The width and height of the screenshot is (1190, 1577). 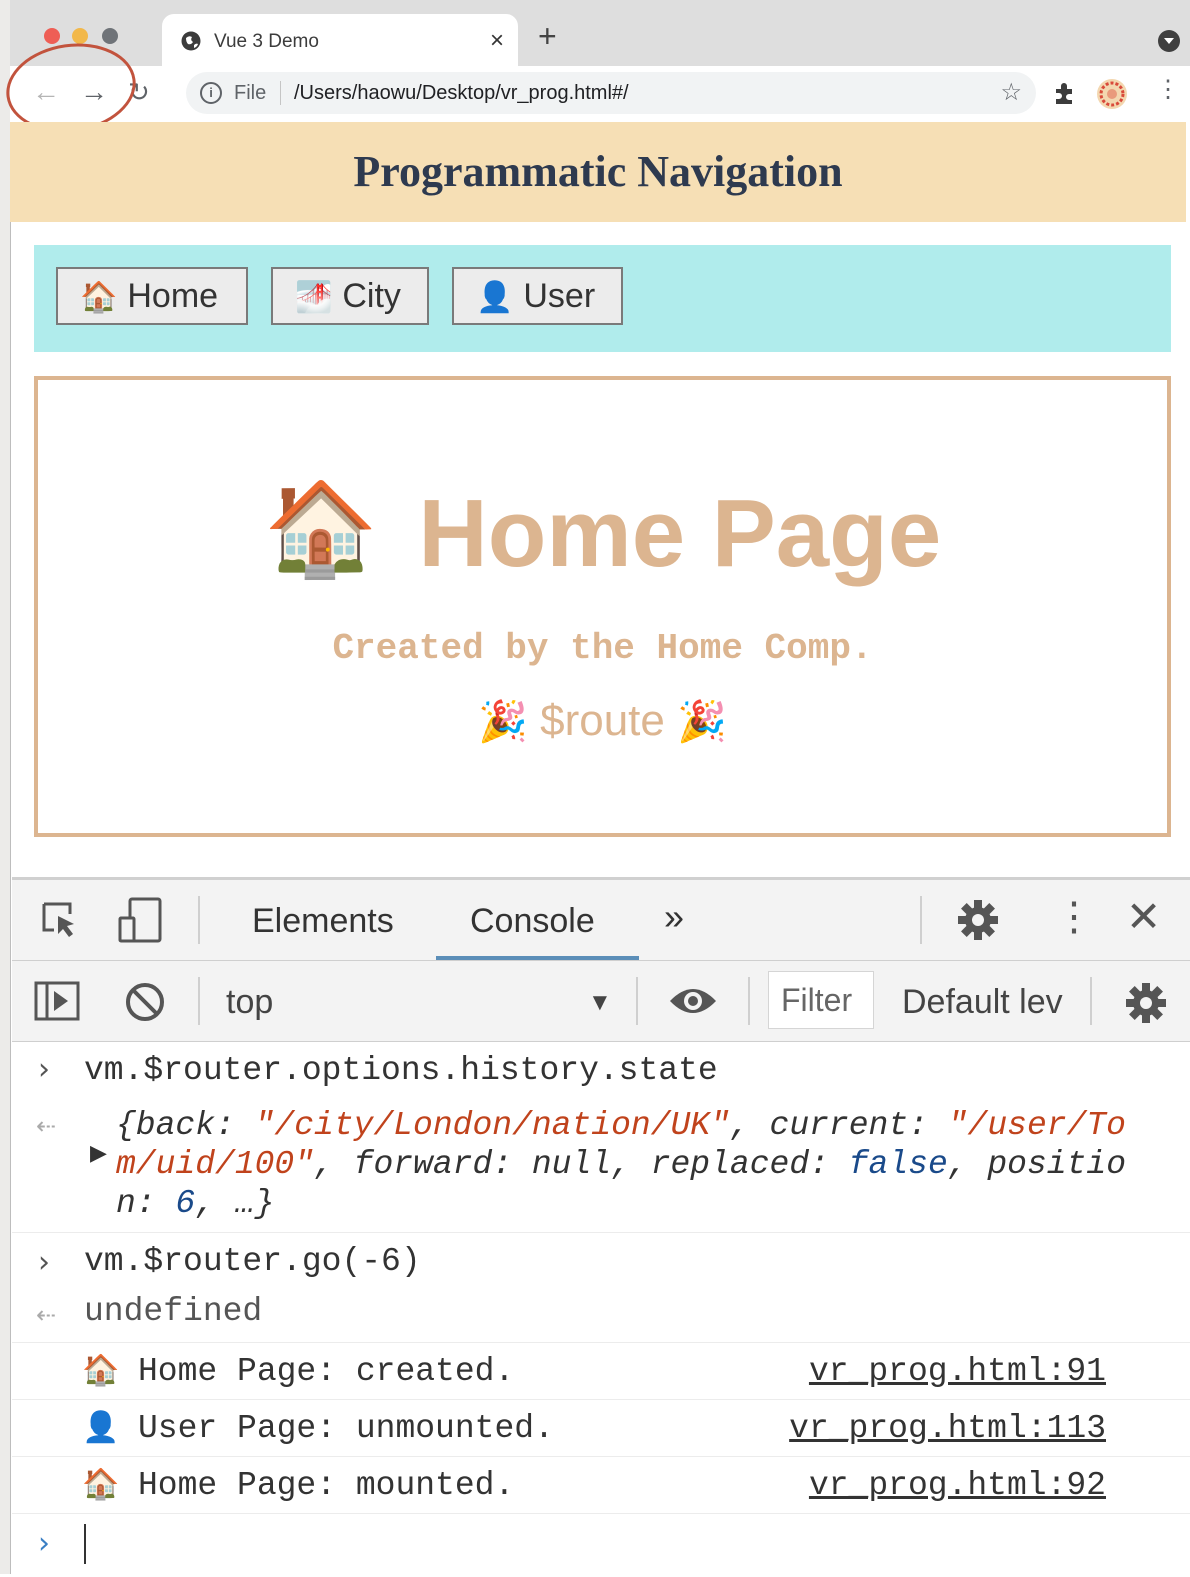 I want to click on console-settings-gear-icon, so click(x=1146, y=1003).